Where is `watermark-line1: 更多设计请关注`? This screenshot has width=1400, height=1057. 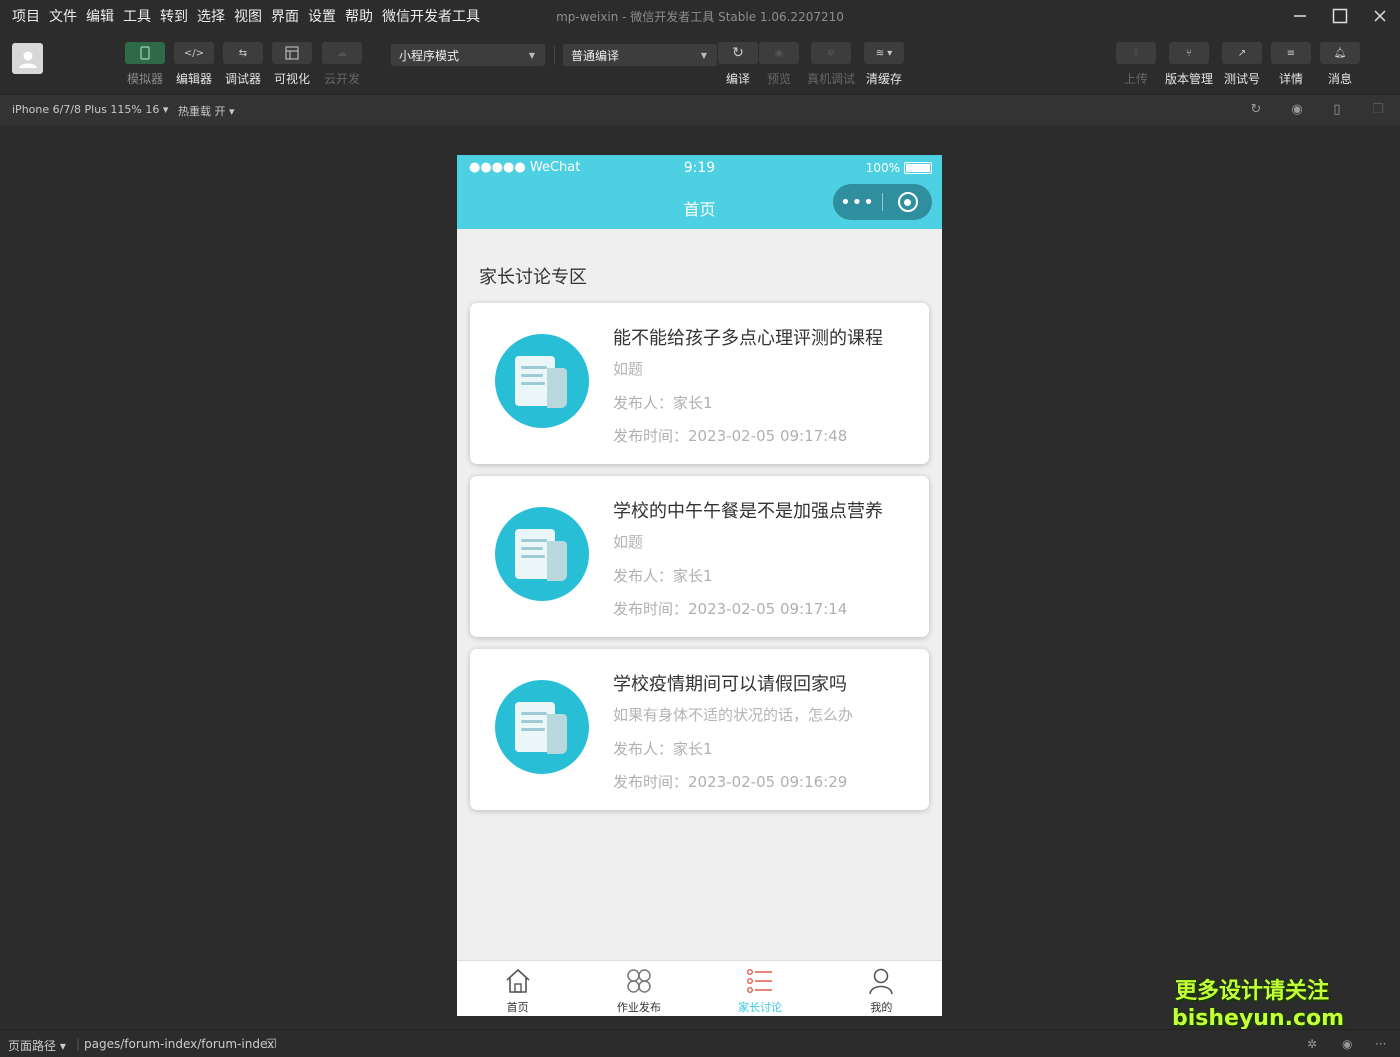
watermark-line1: 更多设计请关注 is located at coordinates (1251, 991).